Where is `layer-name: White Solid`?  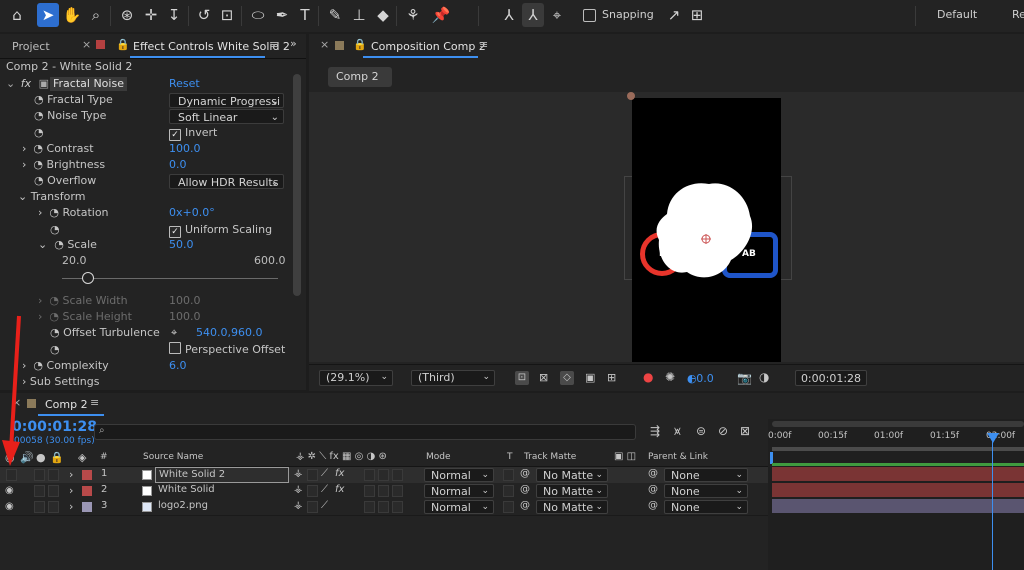 layer-name: White Solid is located at coordinates (186, 490).